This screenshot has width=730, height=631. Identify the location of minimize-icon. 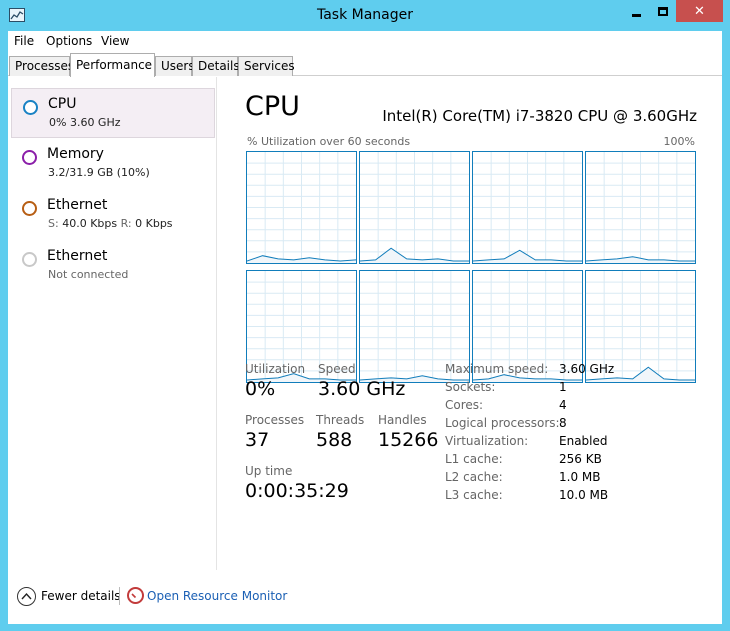
(636, 15).